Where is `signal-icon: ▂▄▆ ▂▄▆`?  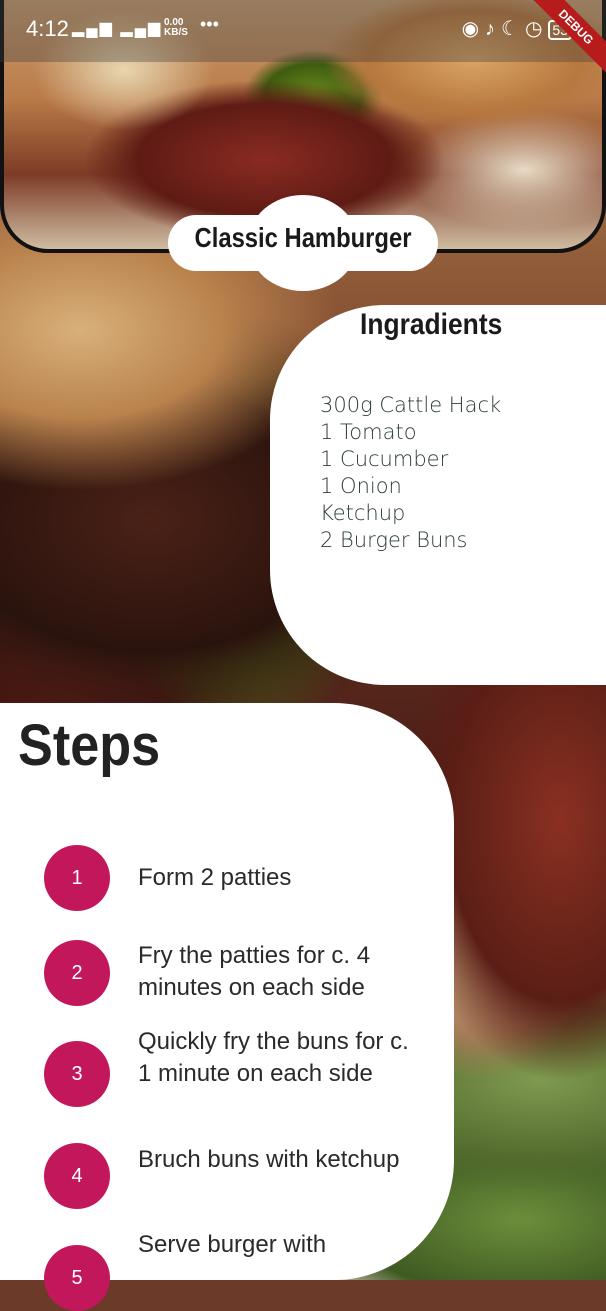
signal-icon: ▂▄▆ ▂▄▆ is located at coordinates (117, 28).